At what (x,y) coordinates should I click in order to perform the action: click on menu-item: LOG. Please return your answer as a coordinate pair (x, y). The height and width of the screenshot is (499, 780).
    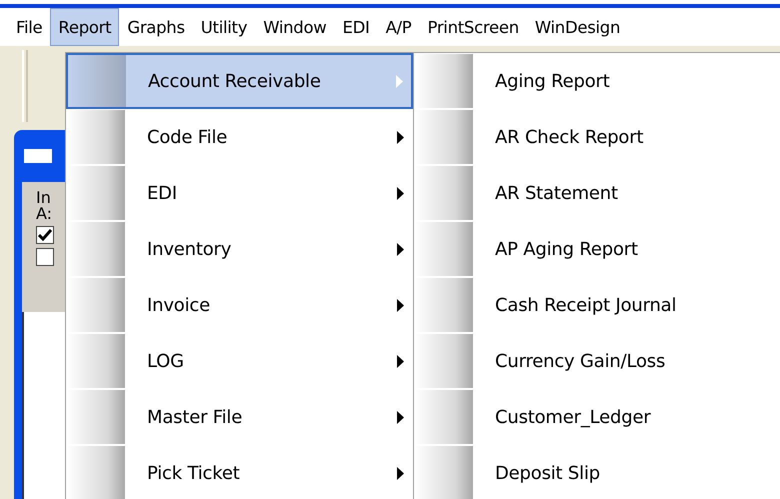
    Looking at the image, I should click on (239, 361).